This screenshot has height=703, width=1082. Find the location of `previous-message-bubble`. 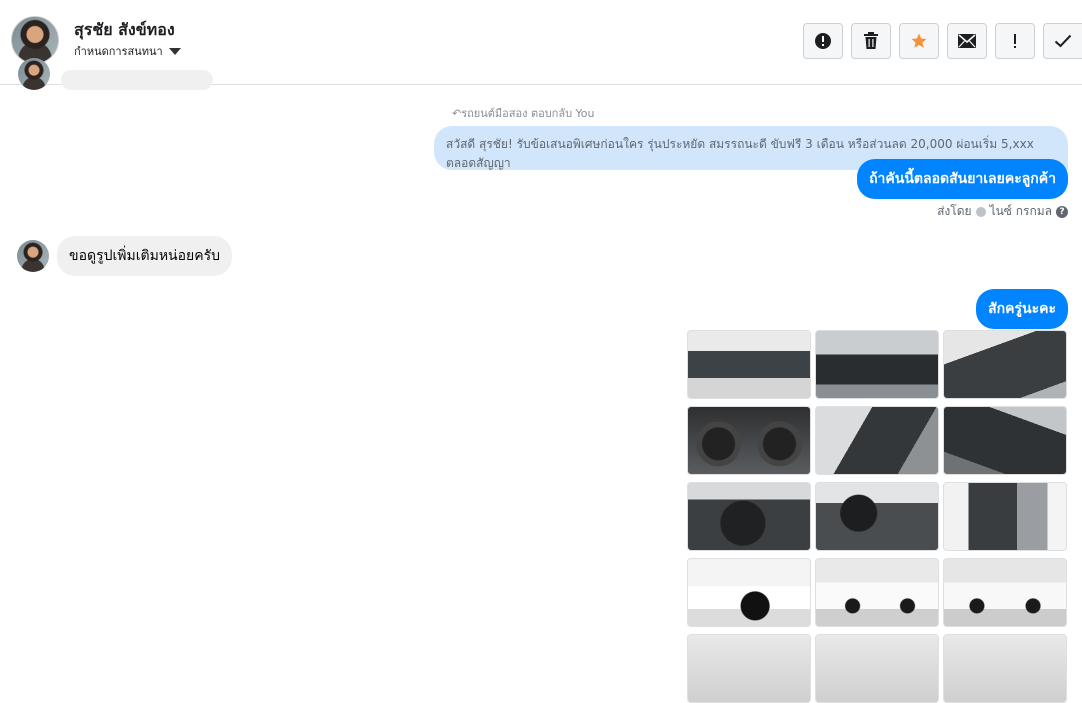

previous-message-bubble is located at coordinates (137, 80).